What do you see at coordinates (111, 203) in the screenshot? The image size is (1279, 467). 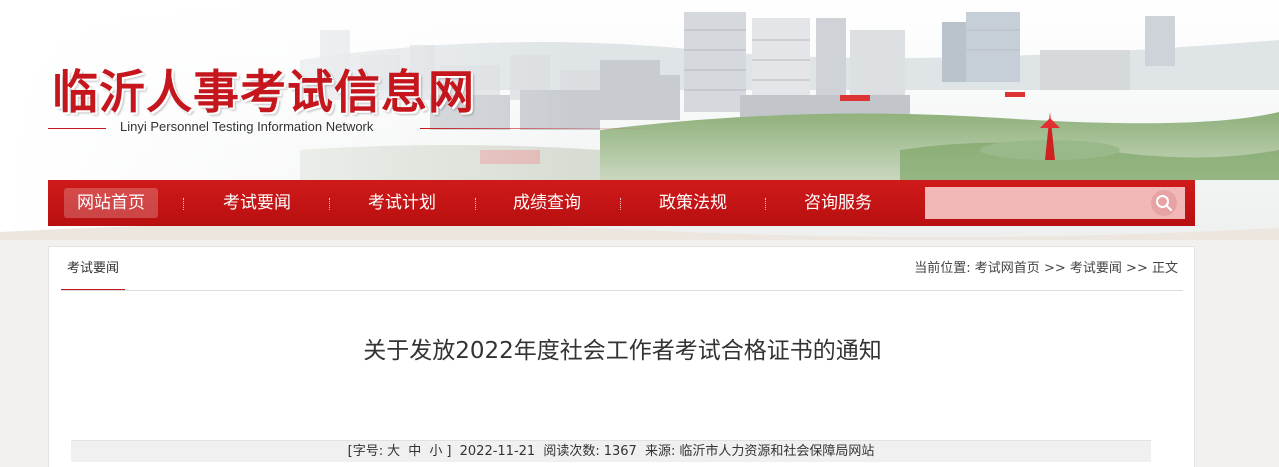 I see `nav-item-home: 网站首页` at bounding box center [111, 203].